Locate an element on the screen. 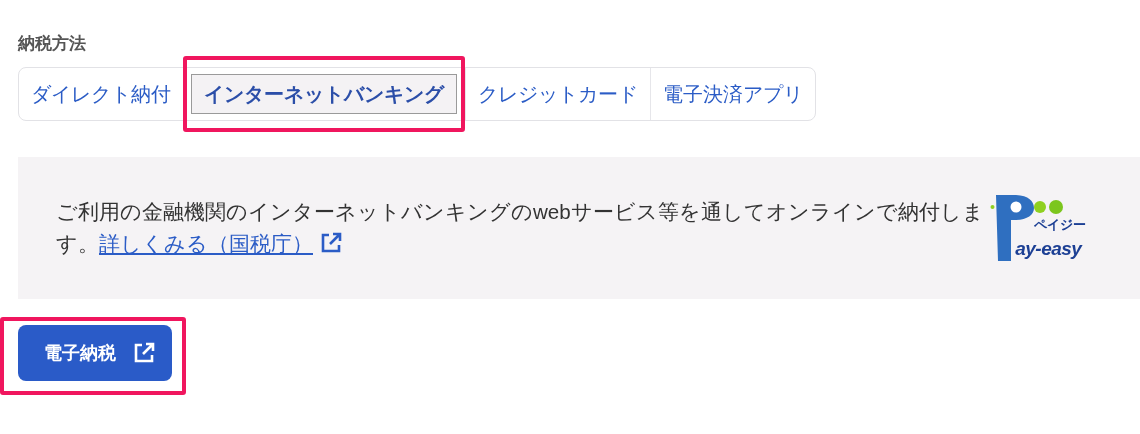  tab: 電子決済アプリ is located at coordinates (732, 94).